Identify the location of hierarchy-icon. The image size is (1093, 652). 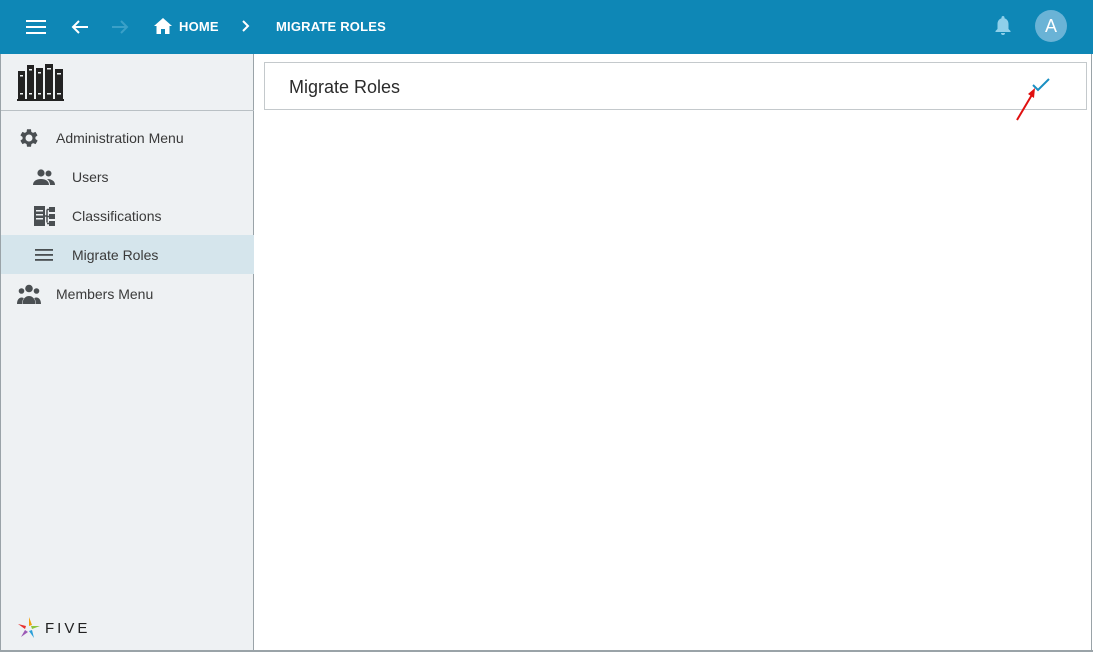
(45, 216).